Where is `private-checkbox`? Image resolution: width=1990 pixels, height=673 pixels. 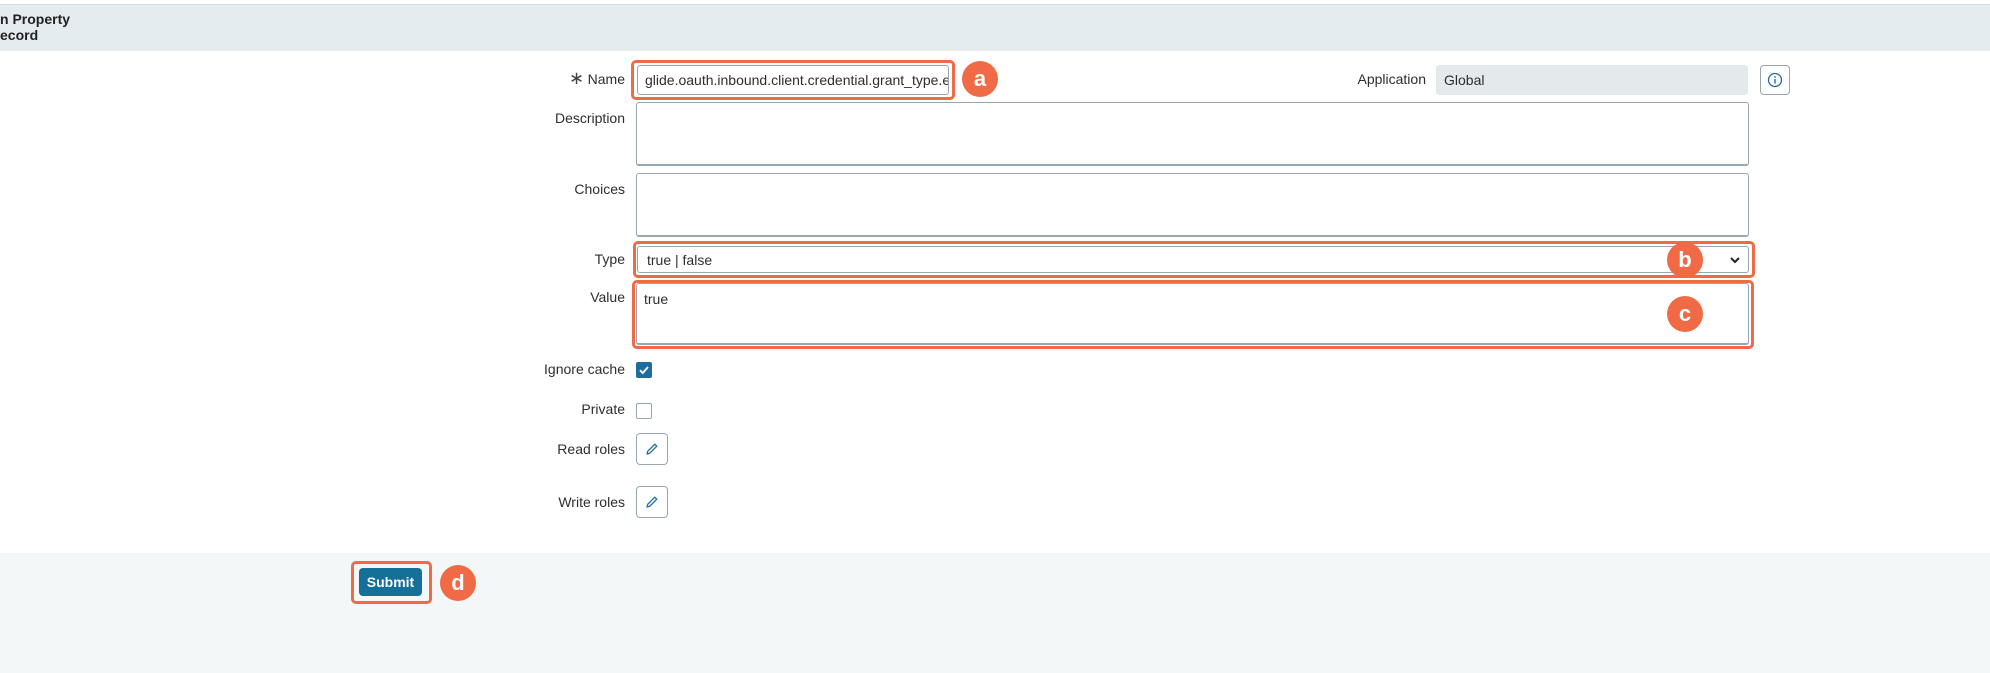 private-checkbox is located at coordinates (644, 411).